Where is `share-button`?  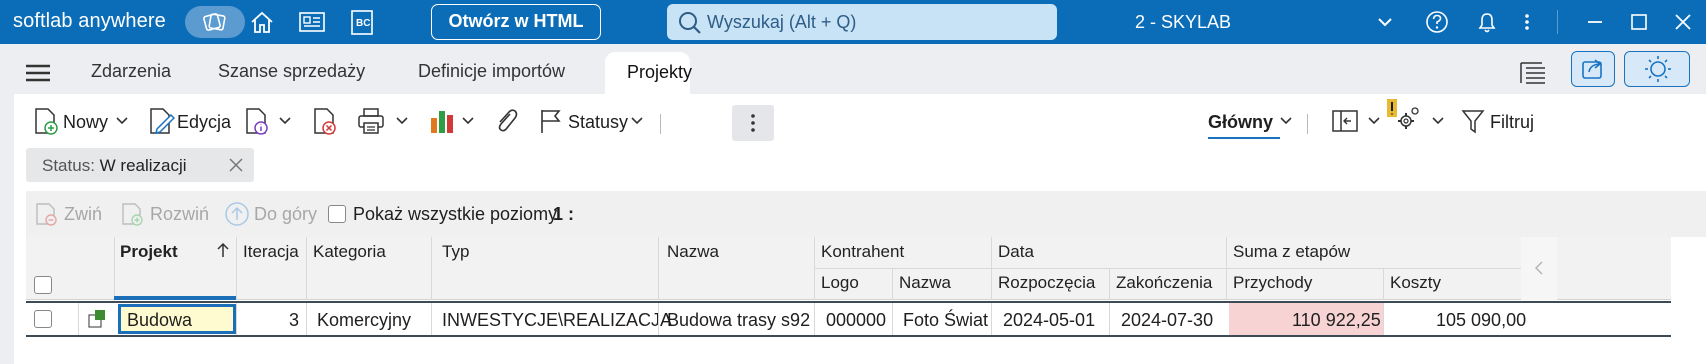
share-button is located at coordinates (1593, 69).